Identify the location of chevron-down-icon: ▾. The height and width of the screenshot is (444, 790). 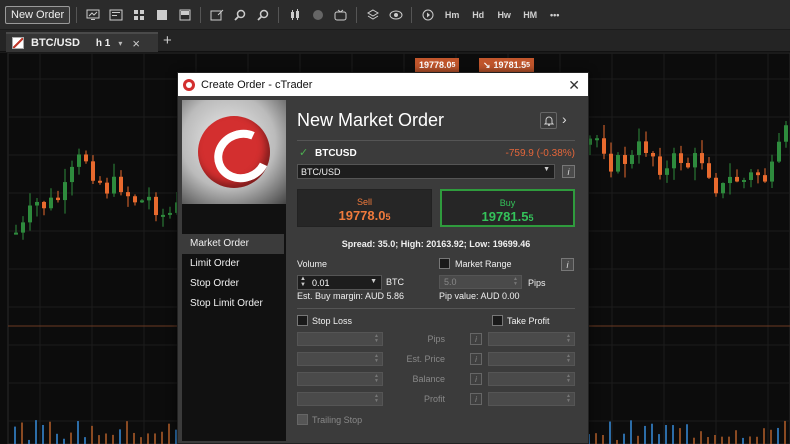
(120, 43).